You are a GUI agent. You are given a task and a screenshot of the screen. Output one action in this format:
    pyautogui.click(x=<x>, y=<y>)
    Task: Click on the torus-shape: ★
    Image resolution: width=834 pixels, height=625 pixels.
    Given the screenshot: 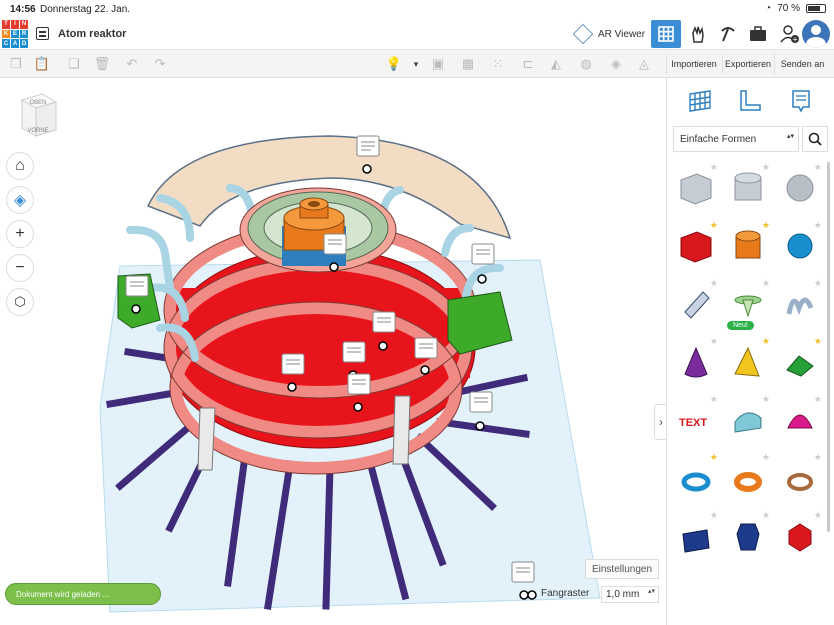 What is the action you would take?
    pyautogui.click(x=696, y=478)
    